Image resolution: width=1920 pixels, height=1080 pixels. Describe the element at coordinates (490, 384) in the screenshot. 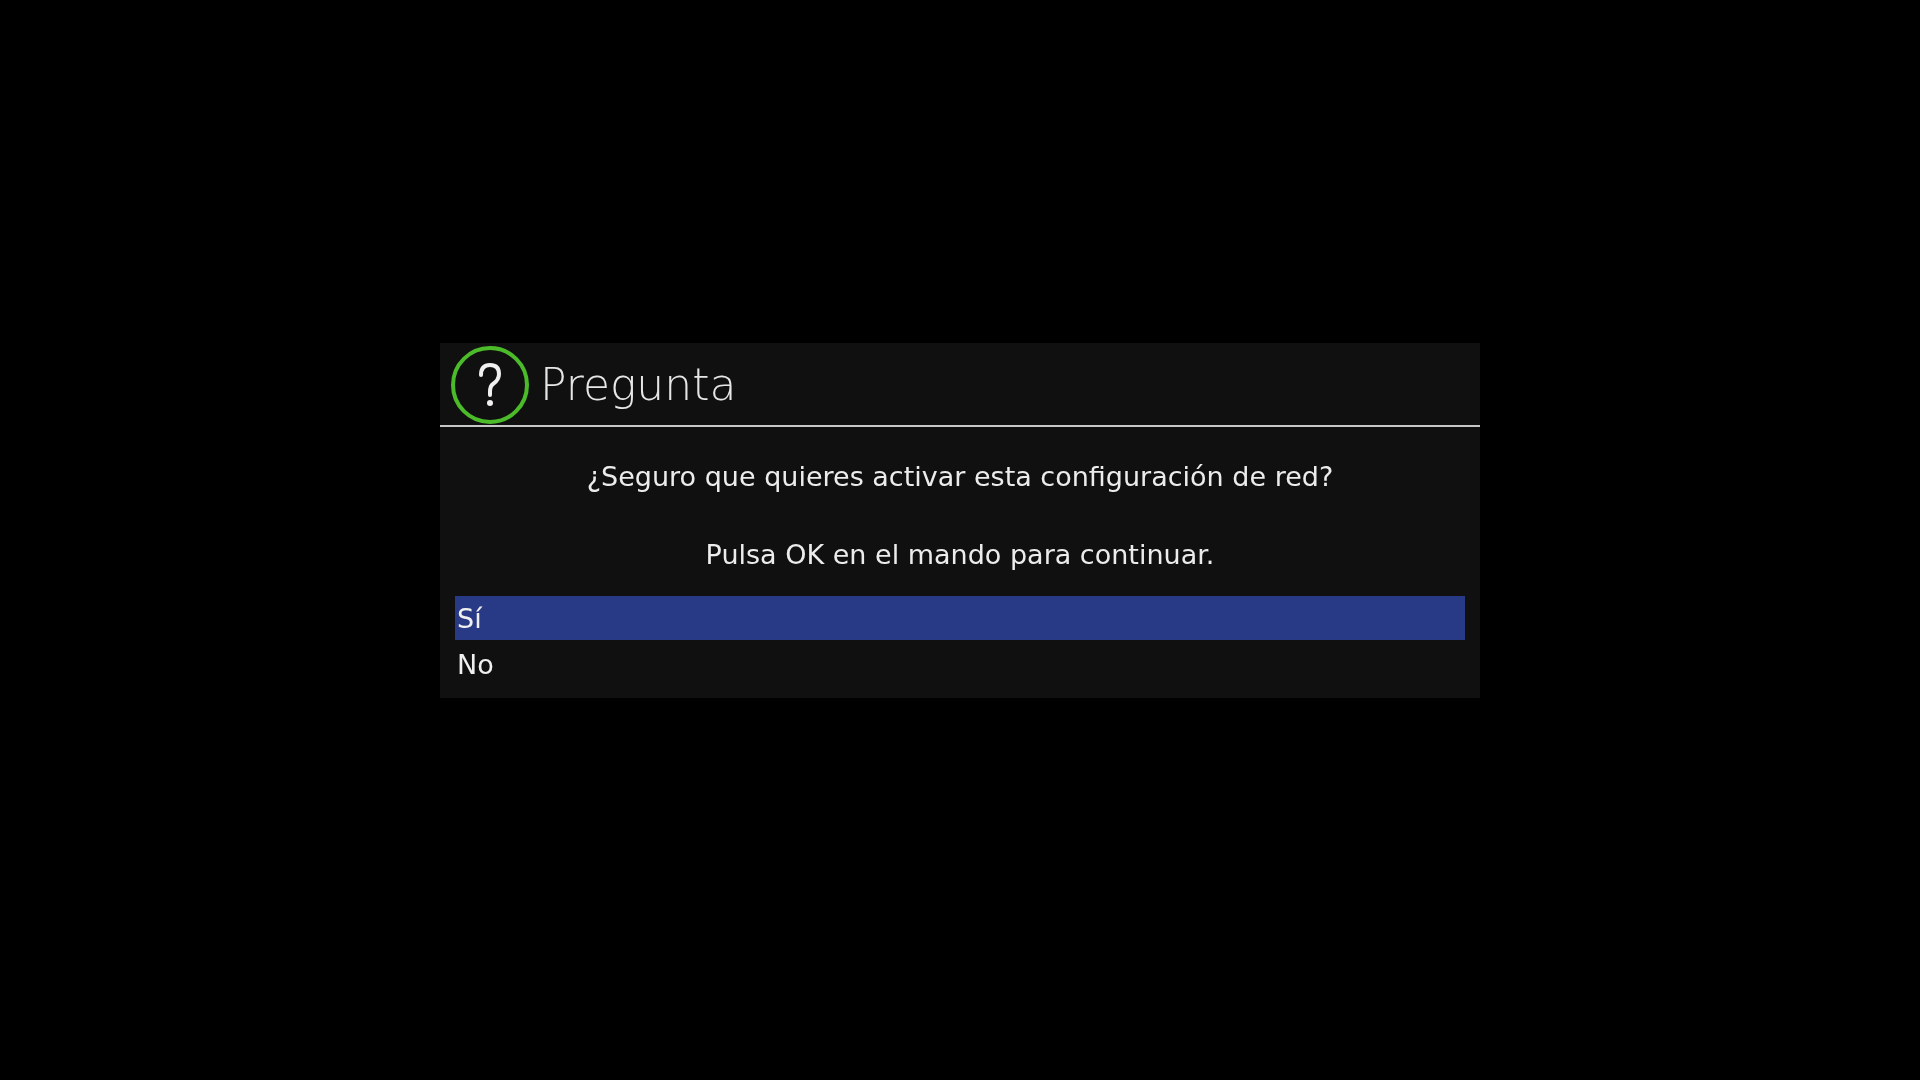

I see `question-icon` at that location.